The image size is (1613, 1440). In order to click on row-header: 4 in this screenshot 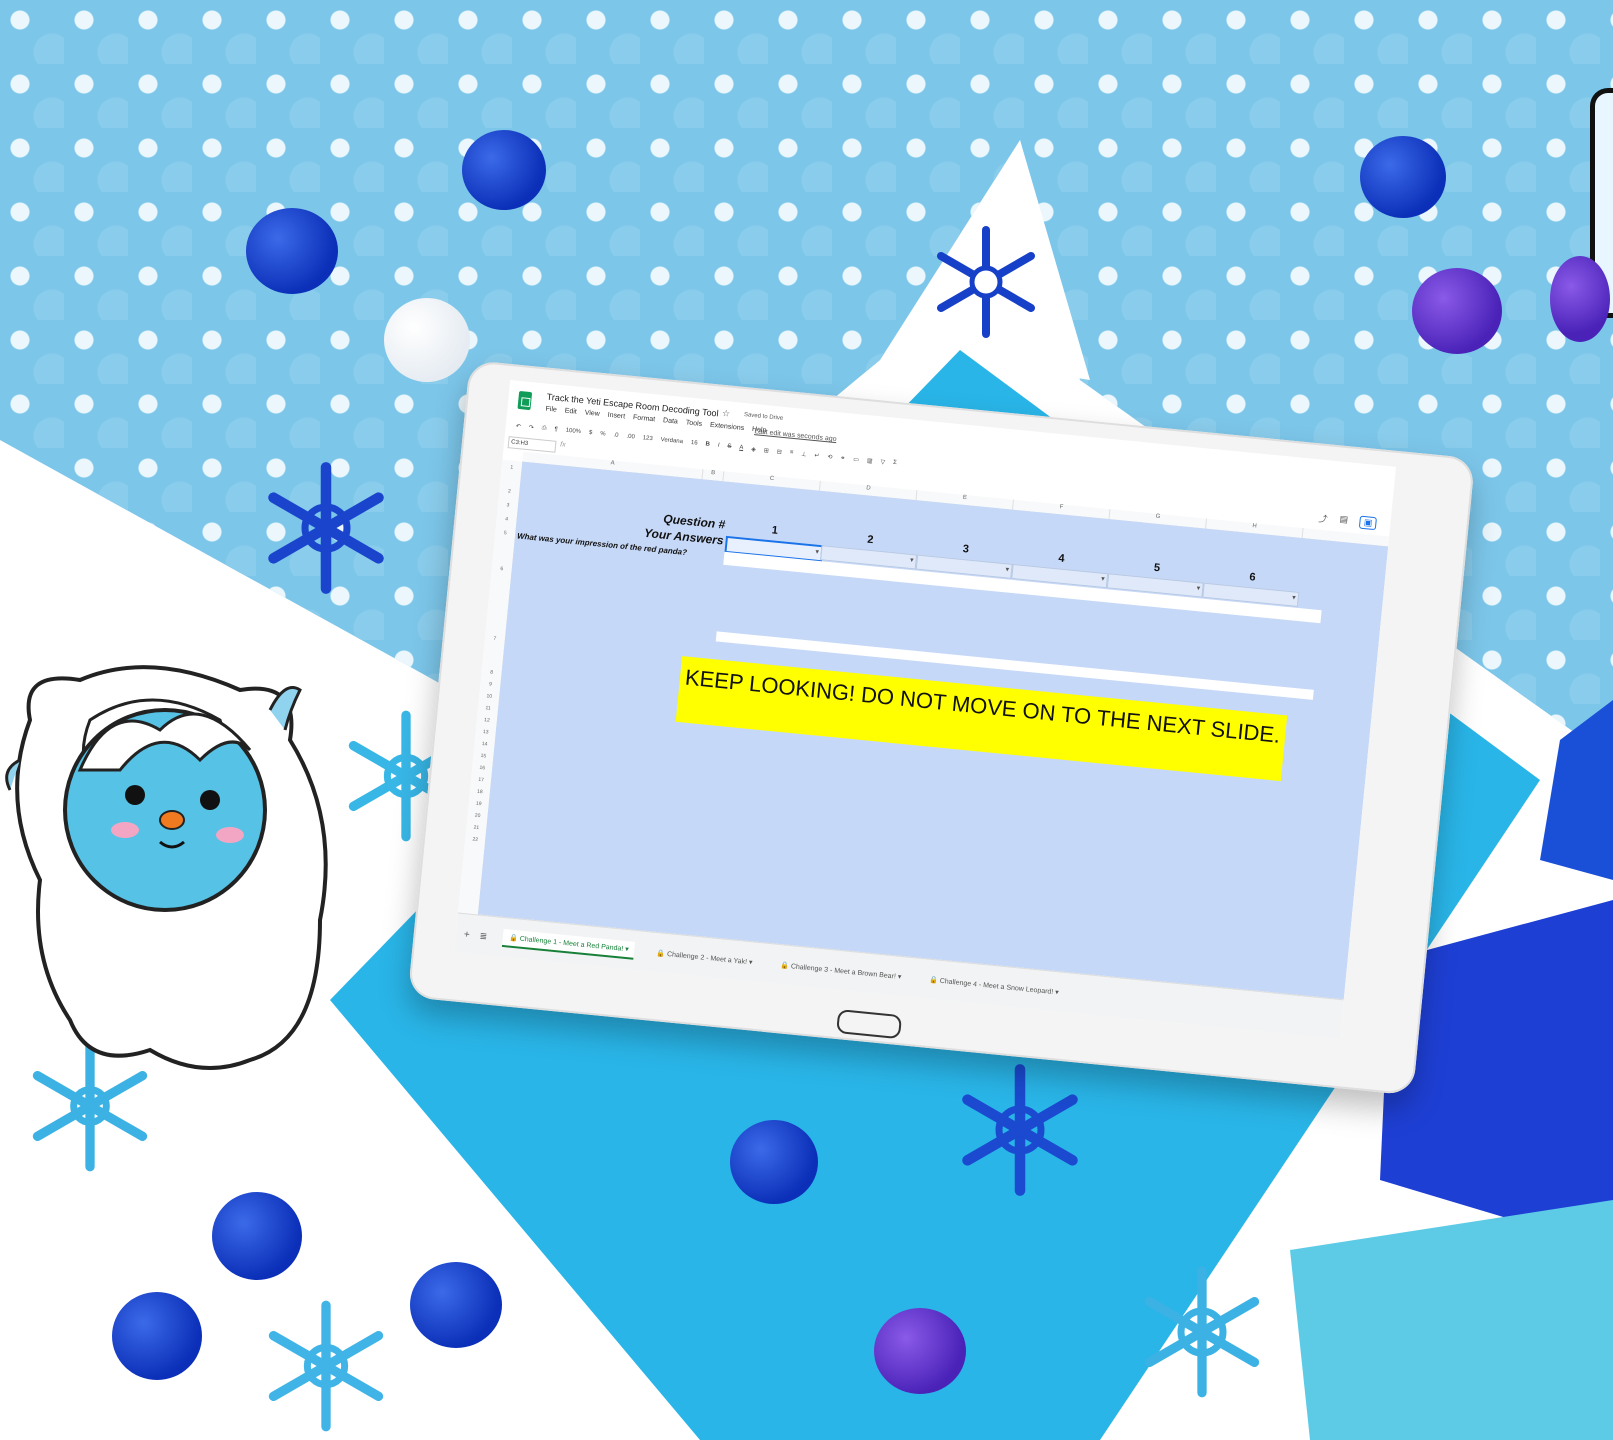, I will do `click(506, 519)`.